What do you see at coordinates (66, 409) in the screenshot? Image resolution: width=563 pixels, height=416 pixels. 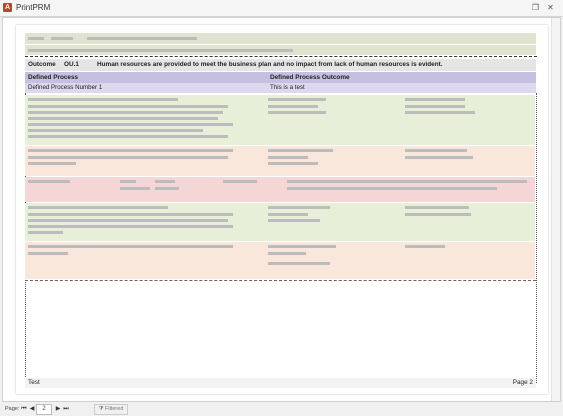 I see `last-page-icon: ⏭` at bounding box center [66, 409].